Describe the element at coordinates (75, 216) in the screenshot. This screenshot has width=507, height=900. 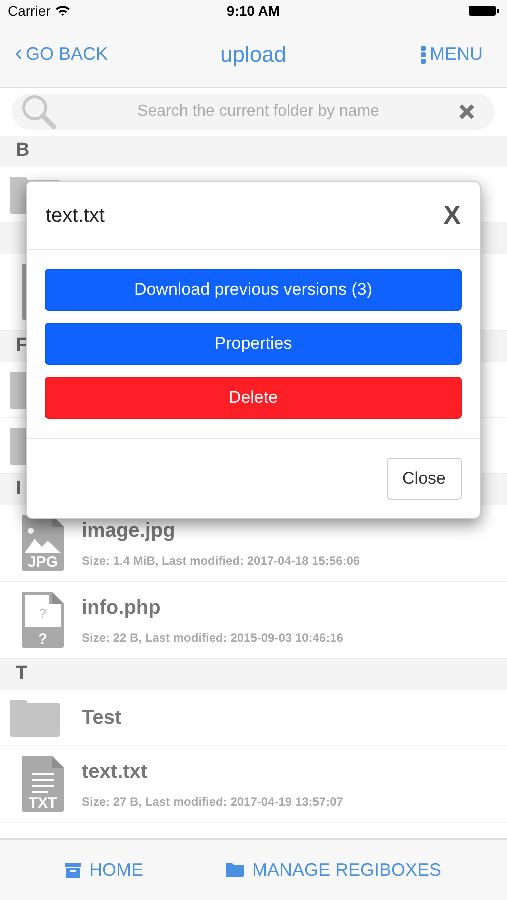
I see `modal-title: text.txt` at that location.